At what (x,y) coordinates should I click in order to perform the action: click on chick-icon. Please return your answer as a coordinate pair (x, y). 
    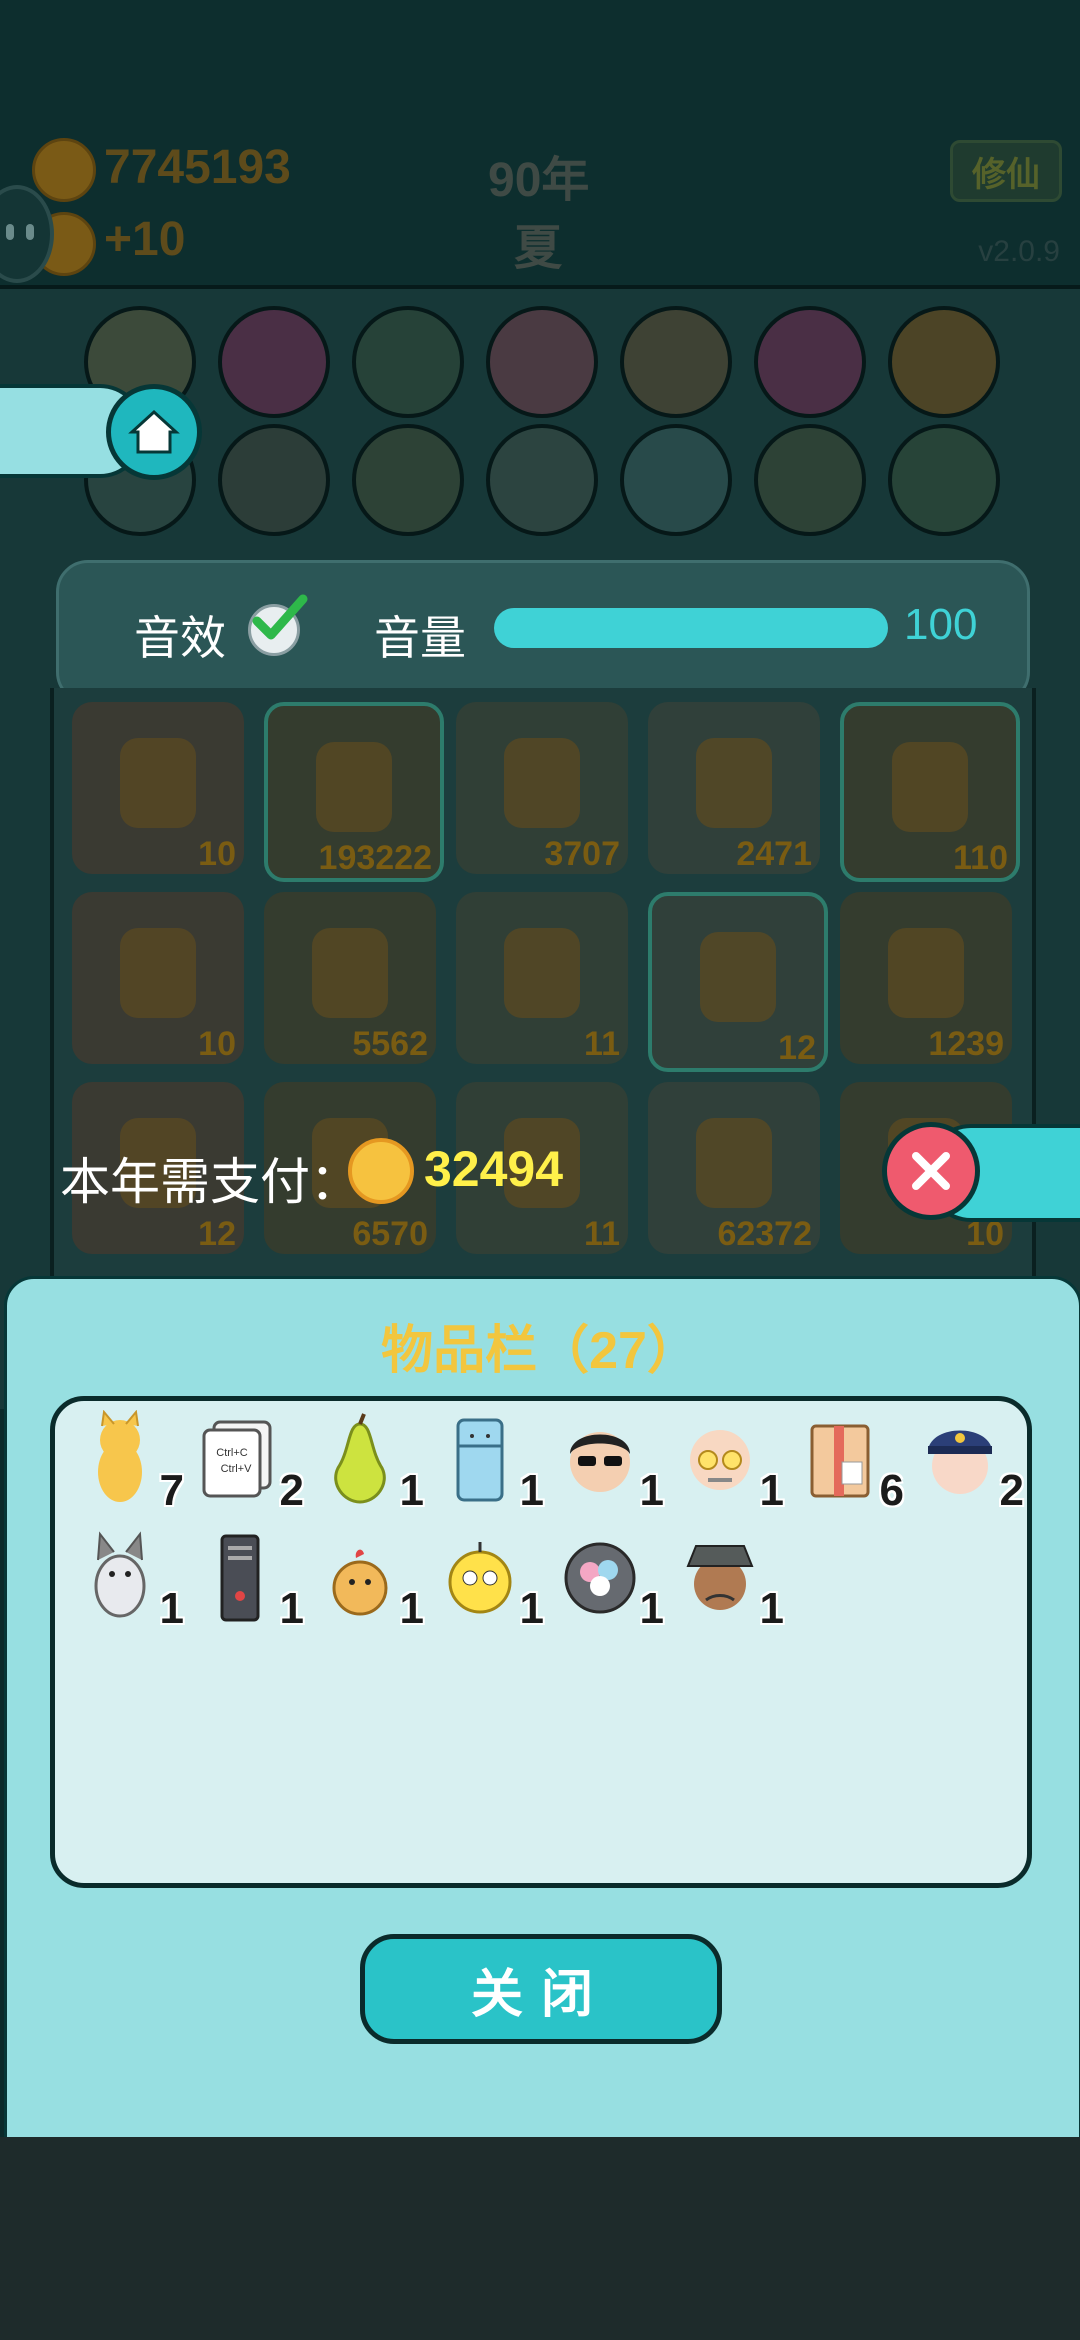
    Looking at the image, I should click on (360, 1582).